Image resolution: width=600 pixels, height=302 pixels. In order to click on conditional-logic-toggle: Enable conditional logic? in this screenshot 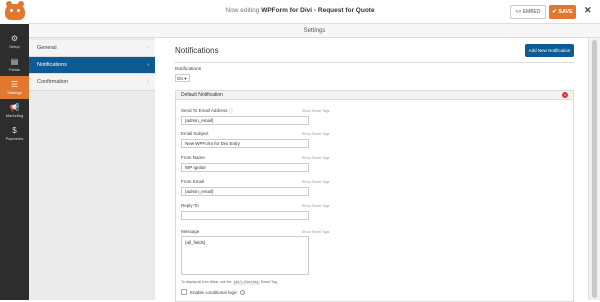, I will do `click(213, 292)`.